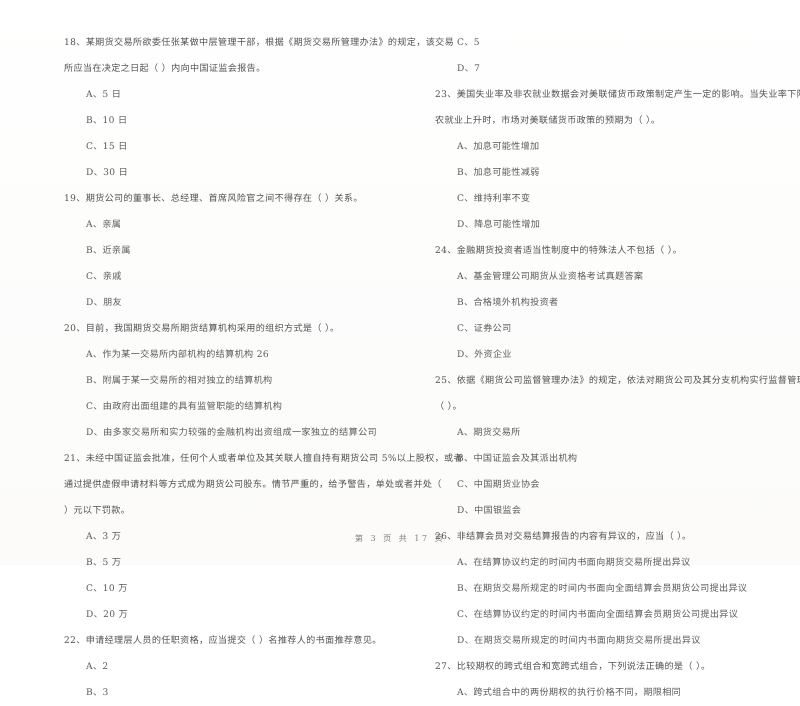 The width and height of the screenshot is (800, 706). What do you see at coordinates (230, 589) in the screenshot?
I see `question-21-option-c: C、10 万` at bounding box center [230, 589].